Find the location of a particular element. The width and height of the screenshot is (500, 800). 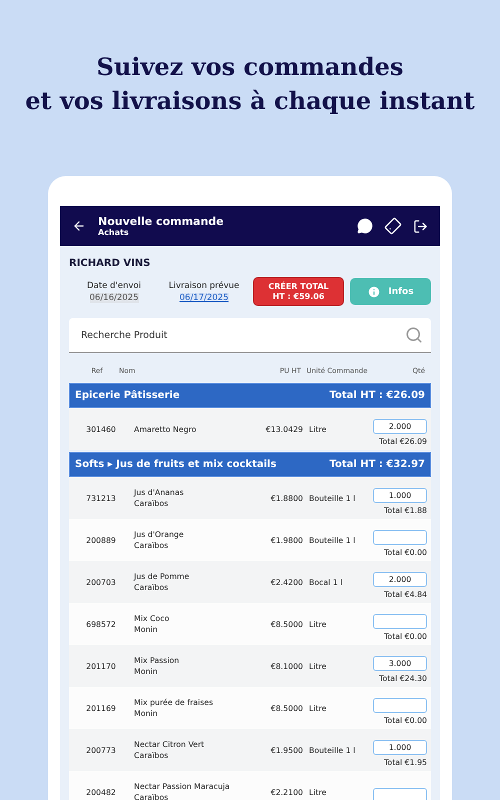

search-icon is located at coordinates (414, 335).